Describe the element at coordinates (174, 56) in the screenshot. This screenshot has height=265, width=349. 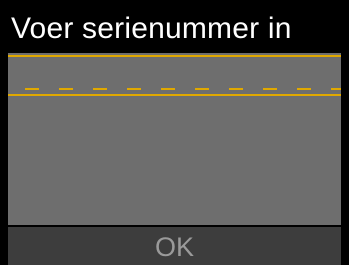
I see `input-top-border` at that location.